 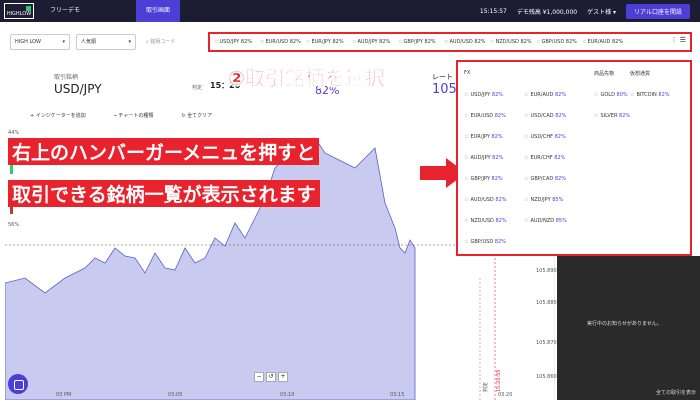 I want to click on dropdown-symbol-item: ☆ AUD/USD 82%, so click(x=485, y=200).